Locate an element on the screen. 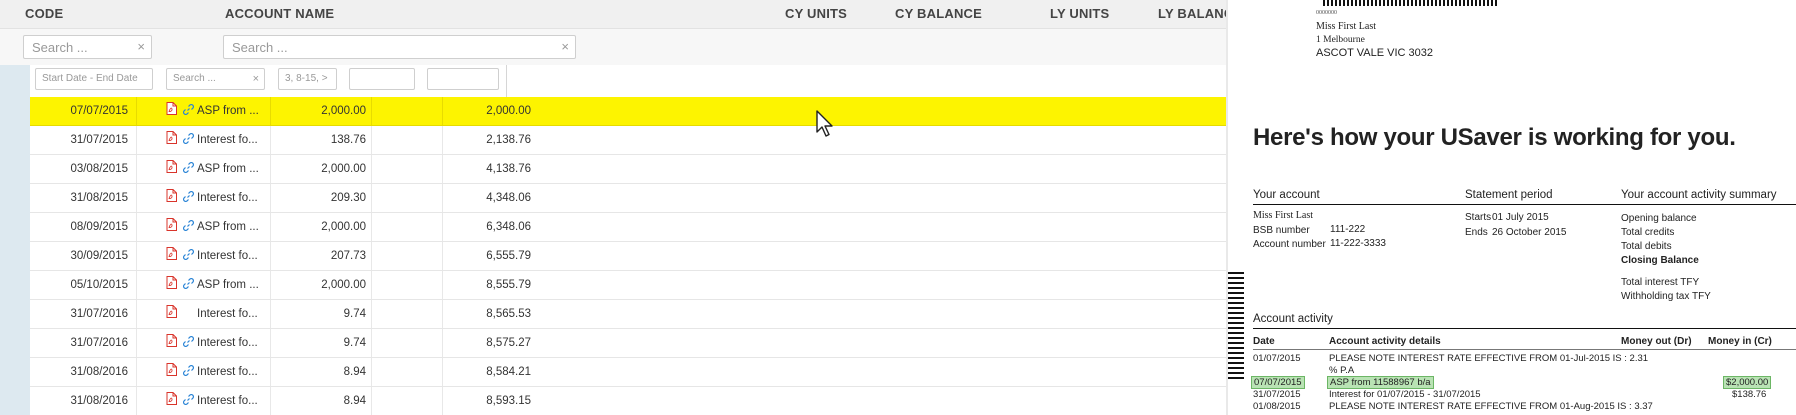  money-in-header: Money in (Cr) is located at coordinates (1740, 341).